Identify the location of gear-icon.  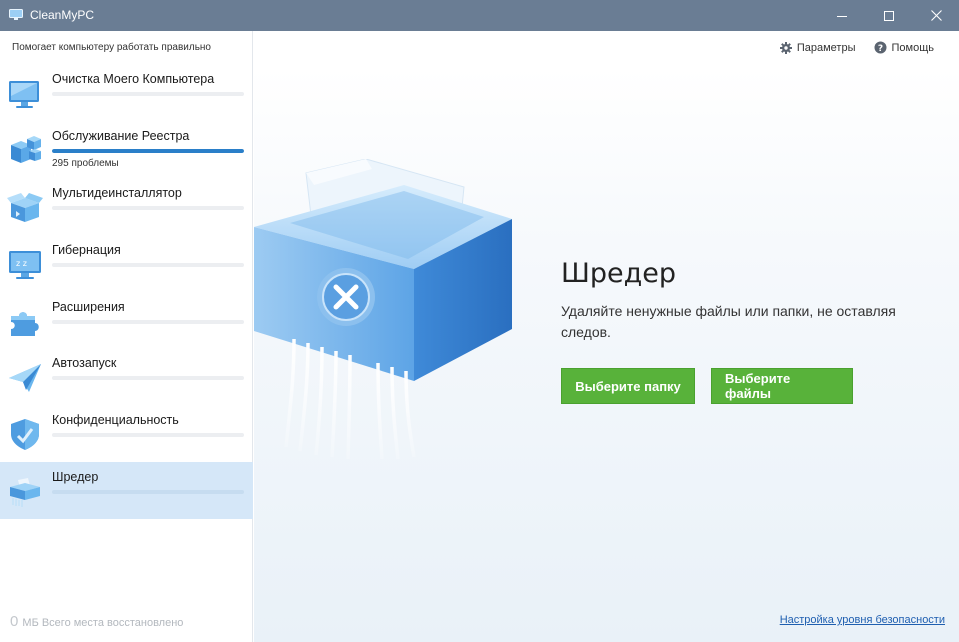
(785, 47).